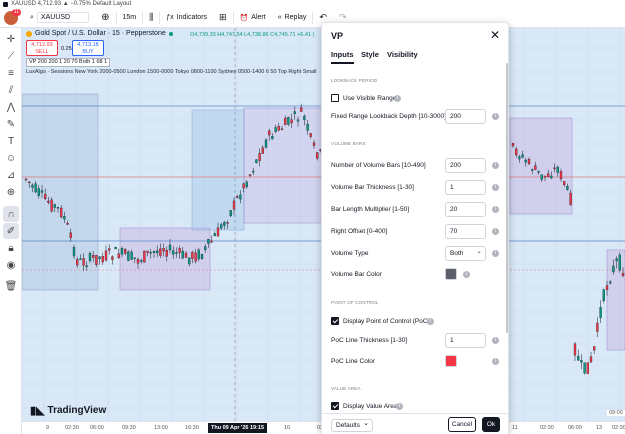 The width and height of the screenshot is (625, 434). What do you see at coordinates (451, 361) in the screenshot?
I see `poc-color-swatch` at bounding box center [451, 361].